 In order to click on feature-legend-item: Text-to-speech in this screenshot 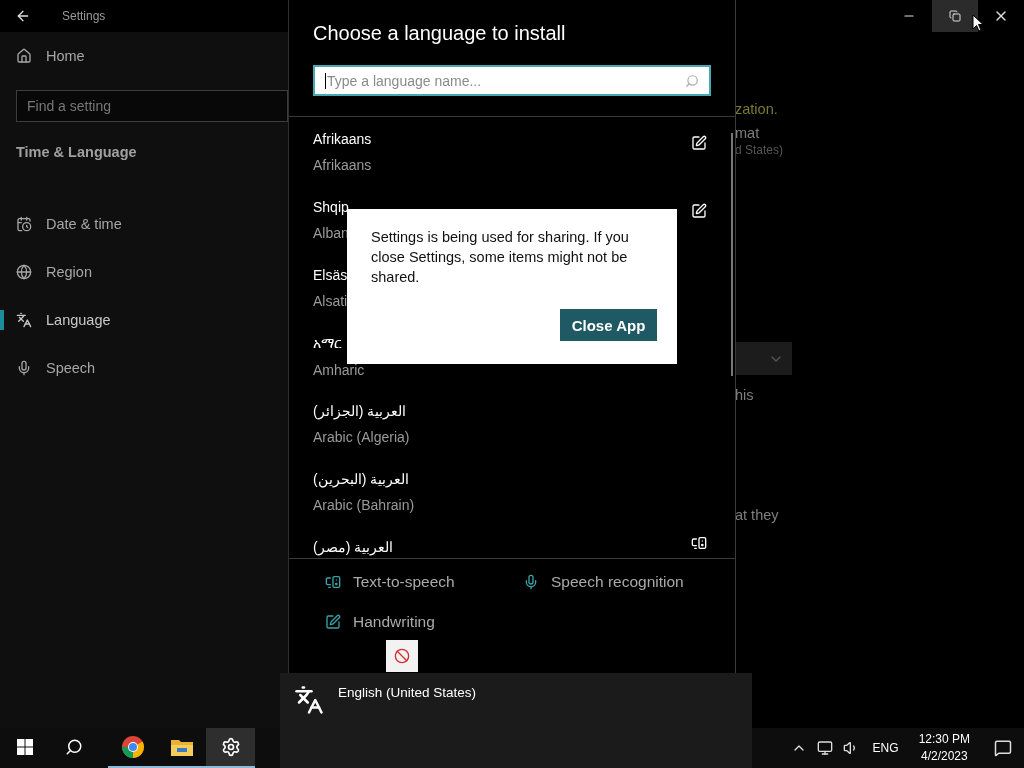, I will do `click(424, 582)`.